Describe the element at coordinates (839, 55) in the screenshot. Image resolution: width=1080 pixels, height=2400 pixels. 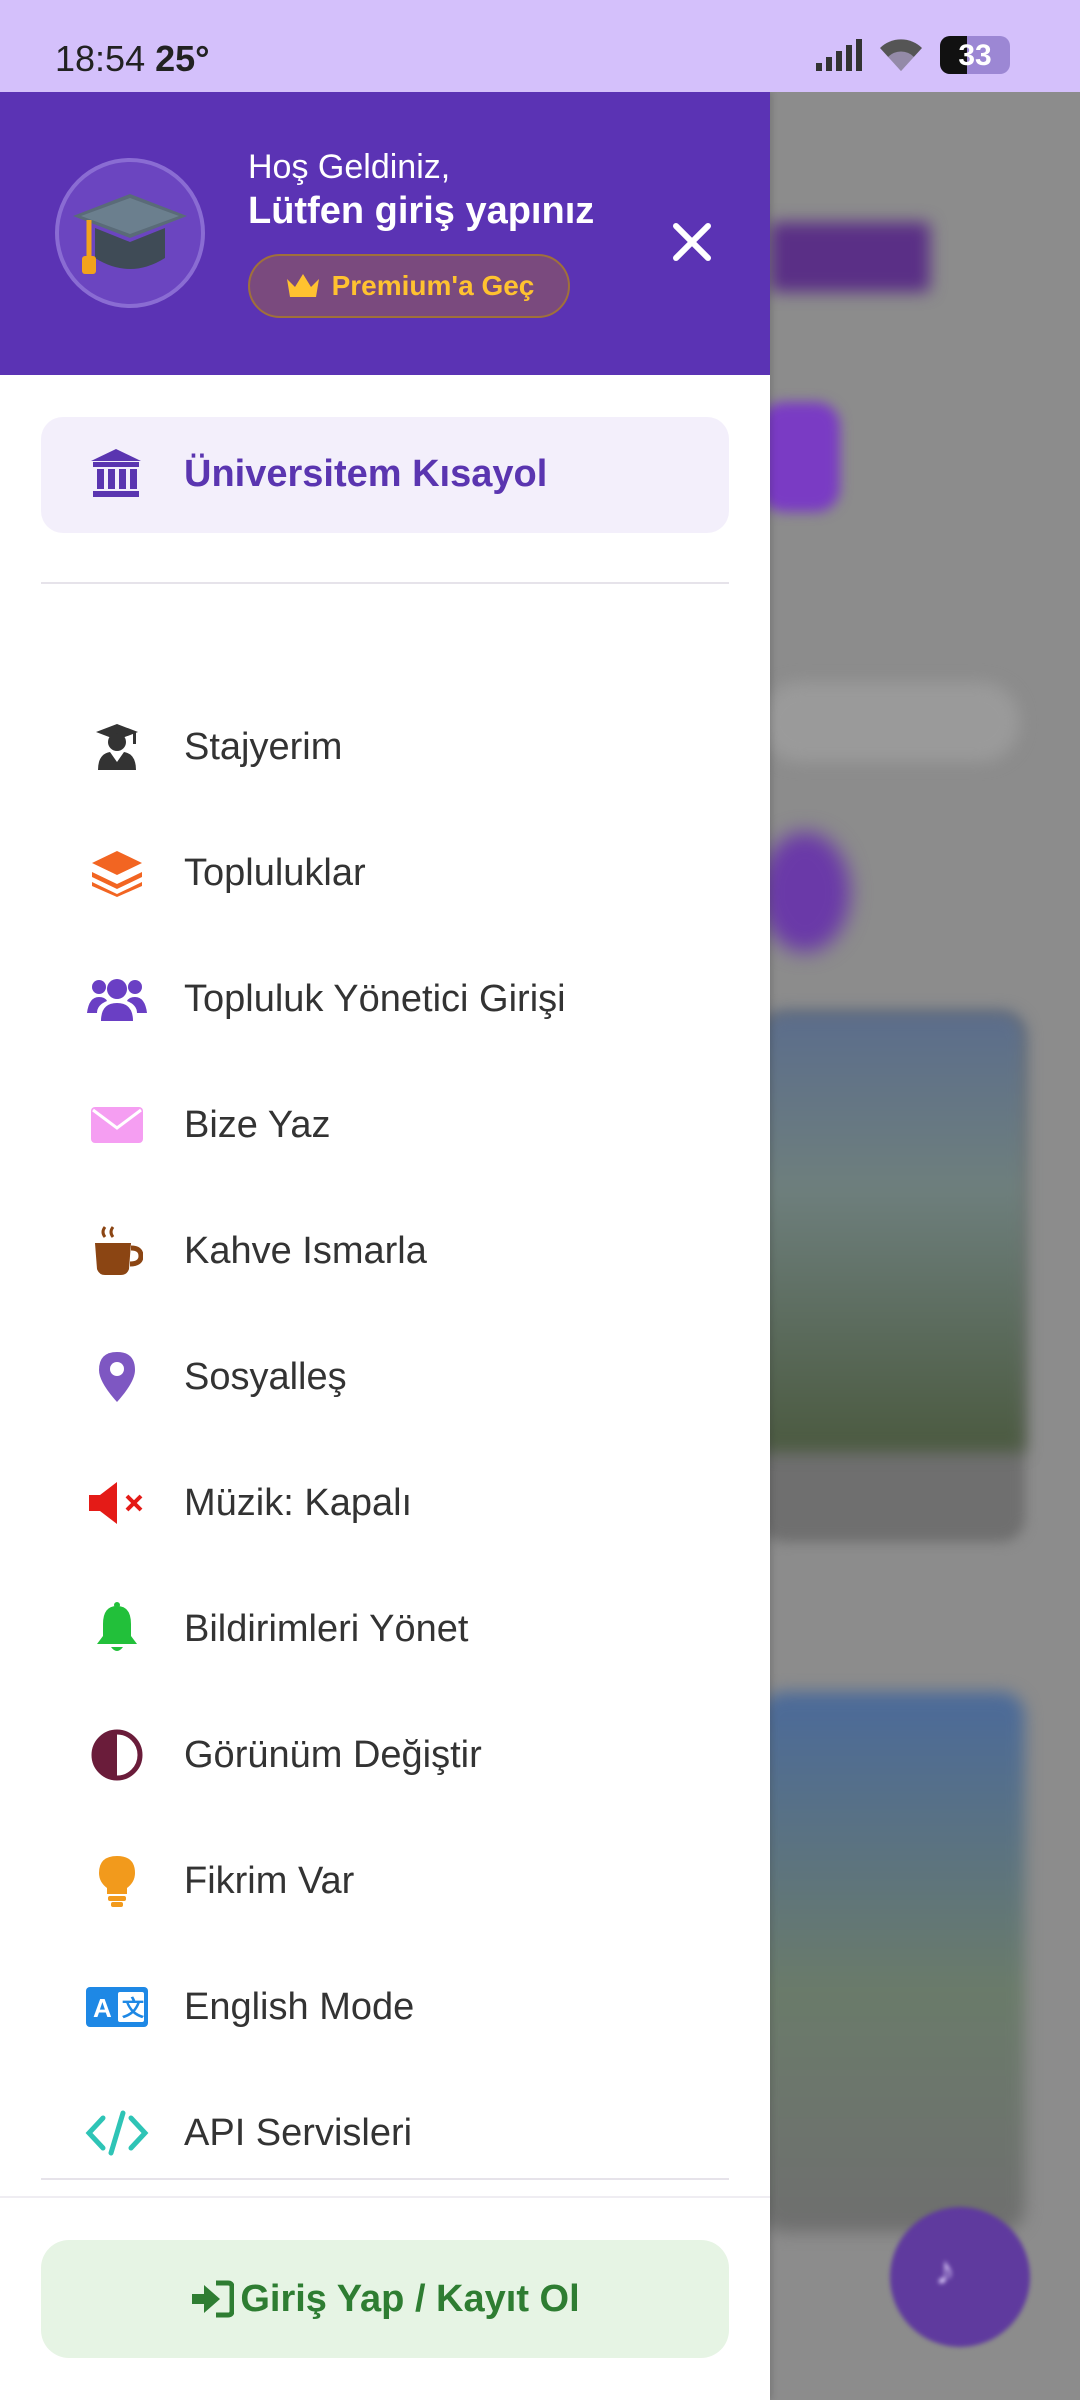
I see `signal-icon` at that location.